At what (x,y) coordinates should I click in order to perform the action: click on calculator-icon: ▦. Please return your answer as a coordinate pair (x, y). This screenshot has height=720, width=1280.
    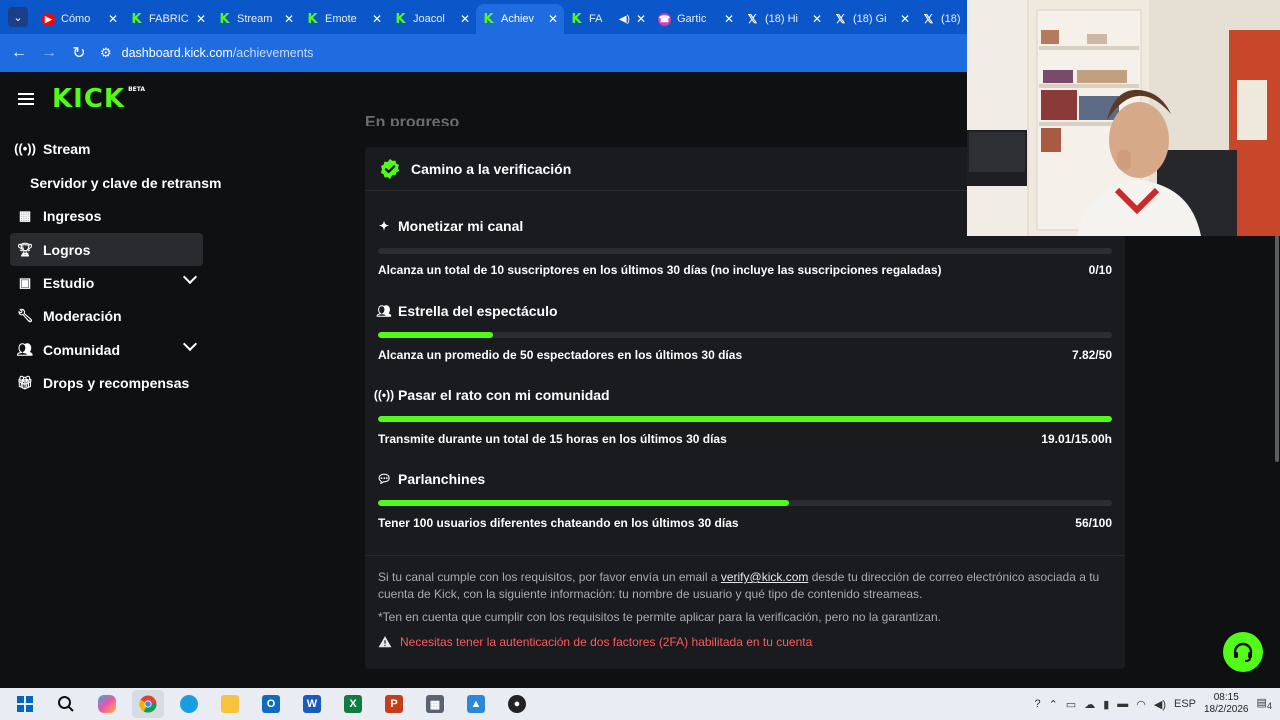
    Looking at the image, I should click on (435, 704).